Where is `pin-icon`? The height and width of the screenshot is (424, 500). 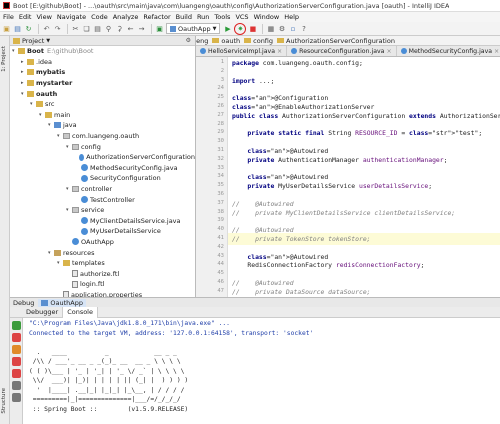 pin-icon is located at coordinates (16, 397).